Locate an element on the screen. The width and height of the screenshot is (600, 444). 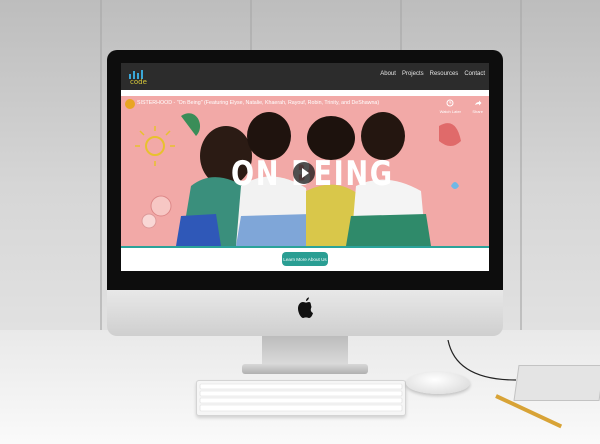
site-logo: code is located at coordinates (141, 76).